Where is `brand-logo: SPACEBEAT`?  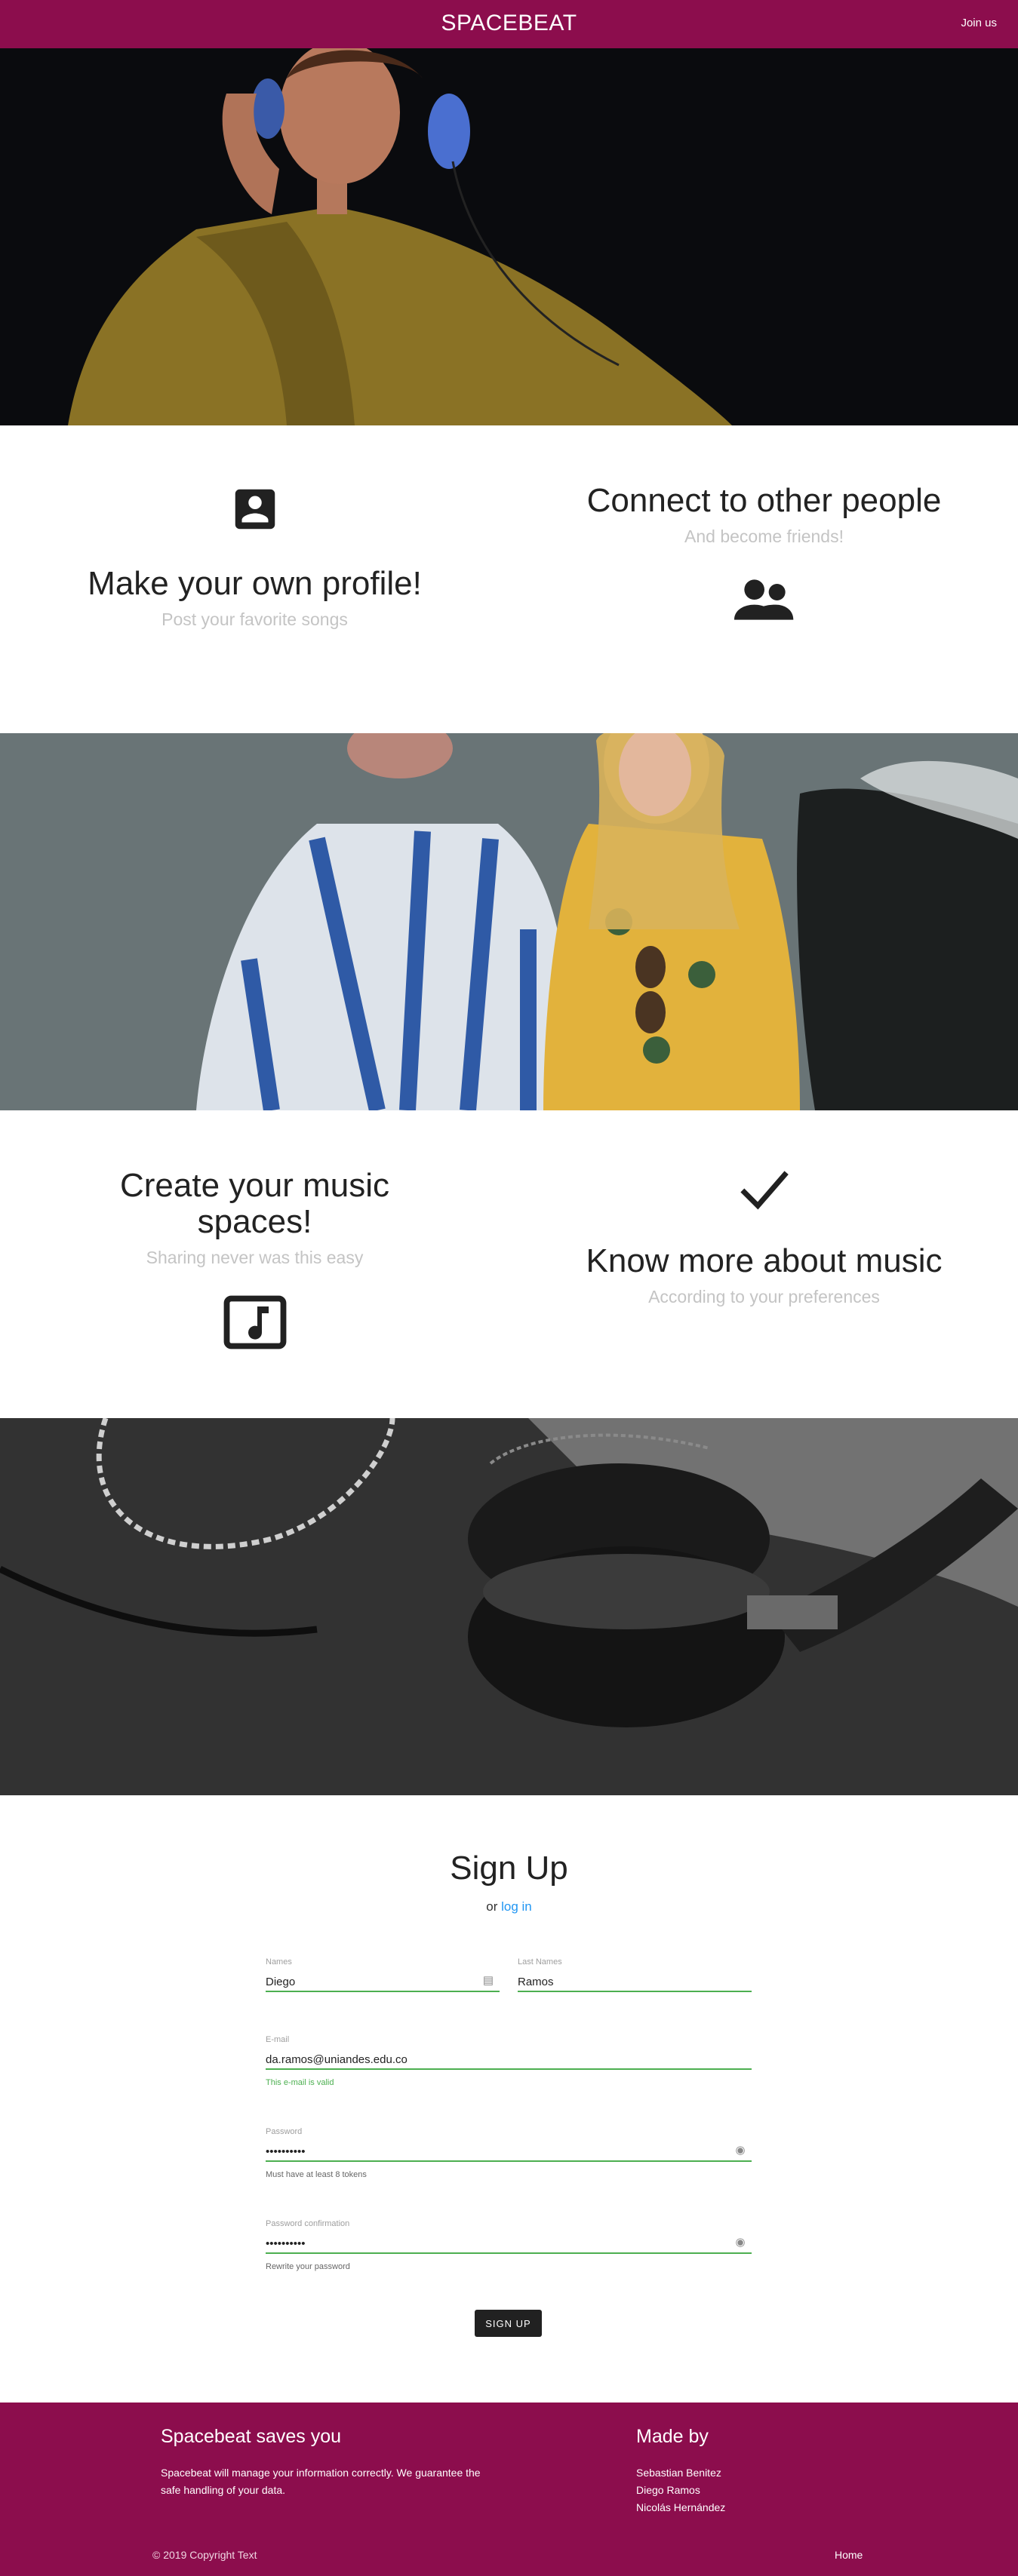
brand-logo: SPACEBEAT is located at coordinates (509, 23).